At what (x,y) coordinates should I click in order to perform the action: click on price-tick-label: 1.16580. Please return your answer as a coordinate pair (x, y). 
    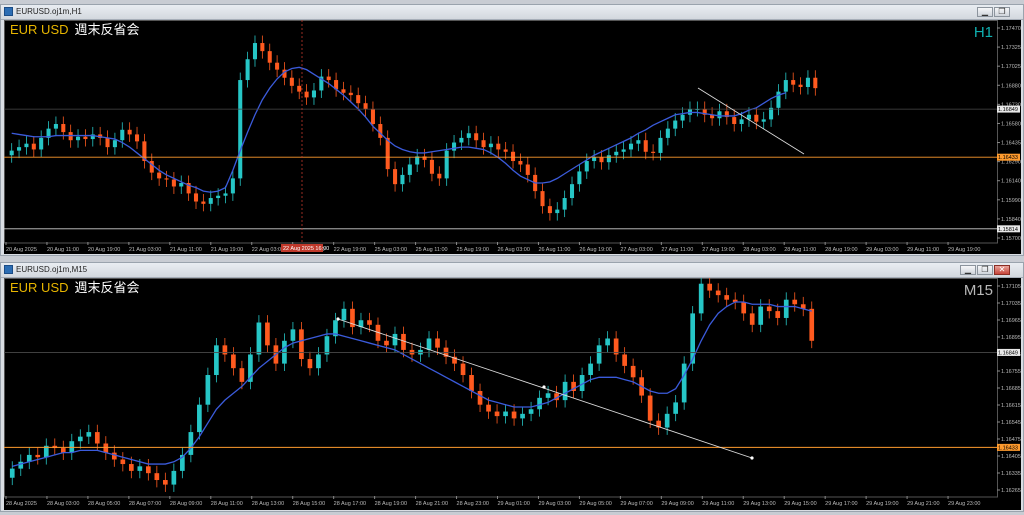
    Looking at the image, I should click on (1011, 124).